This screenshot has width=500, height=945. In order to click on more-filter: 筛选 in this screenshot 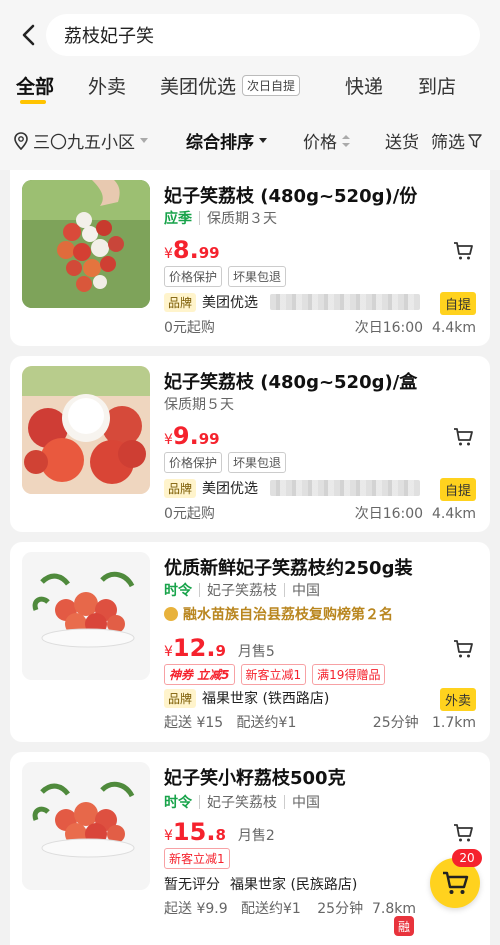, I will do `click(456, 140)`.